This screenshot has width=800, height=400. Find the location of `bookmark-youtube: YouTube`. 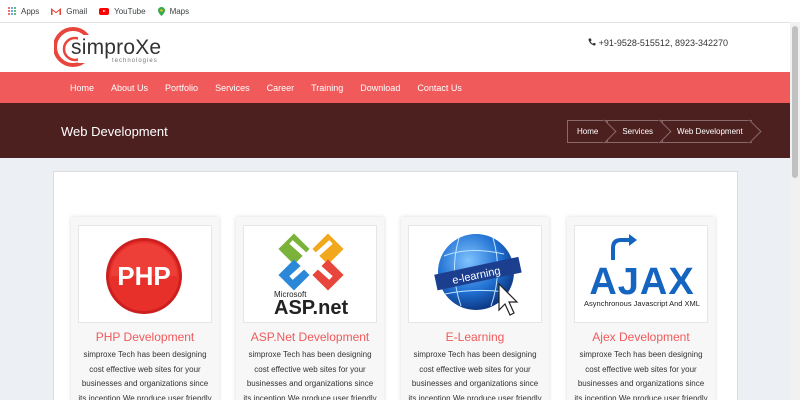

bookmark-youtube: YouTube is located at coordinates (122, 11).